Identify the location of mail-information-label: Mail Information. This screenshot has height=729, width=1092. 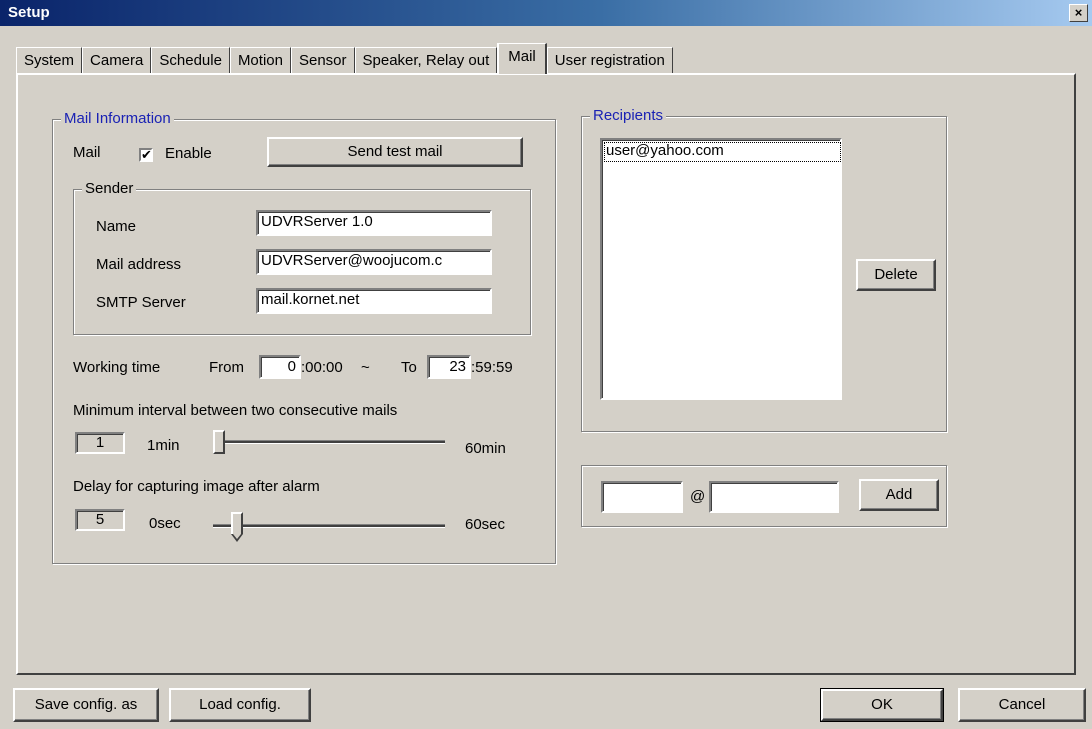
(117, 119).